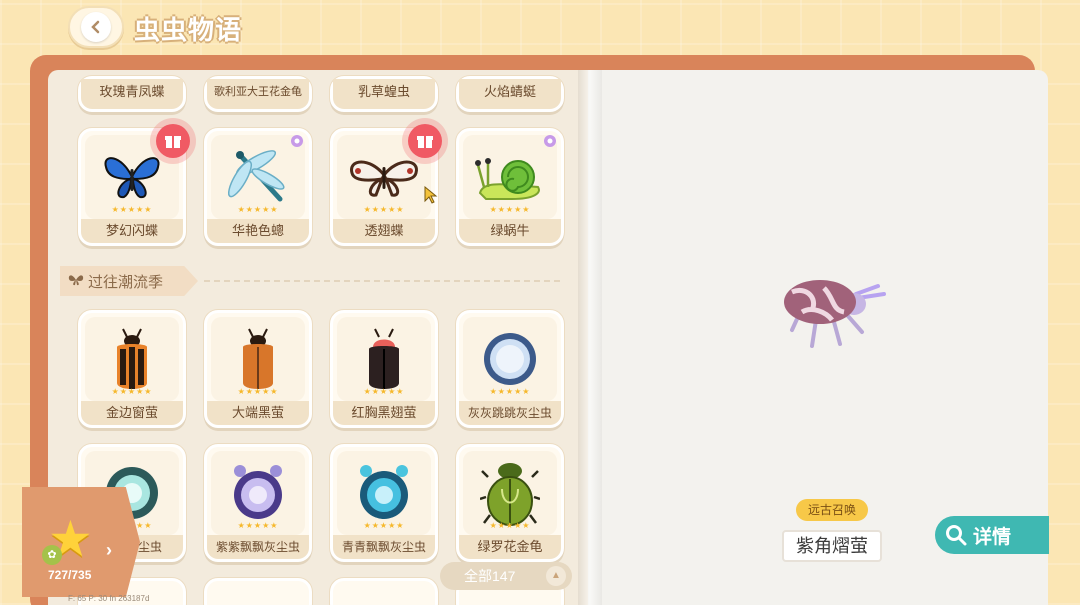 This screenshot has width=1080, height=605. What do you see at coordinates (832, 510) in the screenshot?
I see `rarity-tag: 远古召唤` at bounding box center [832, 510].